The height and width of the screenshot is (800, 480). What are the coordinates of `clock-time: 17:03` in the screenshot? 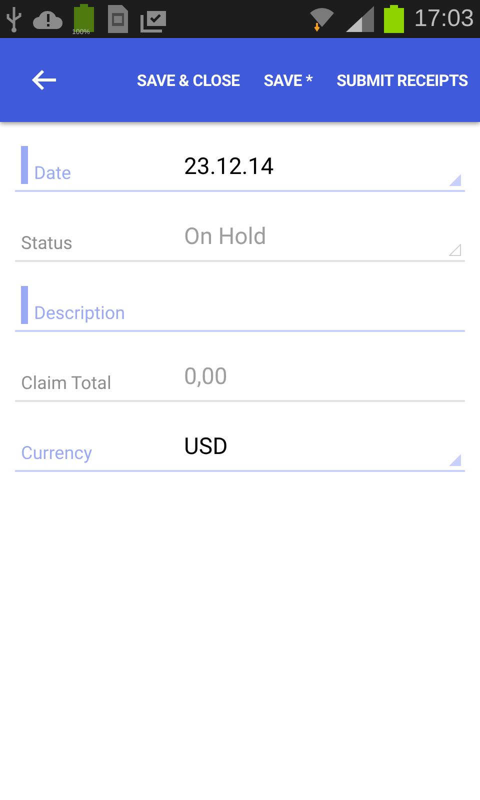 It's located at (444, 19).